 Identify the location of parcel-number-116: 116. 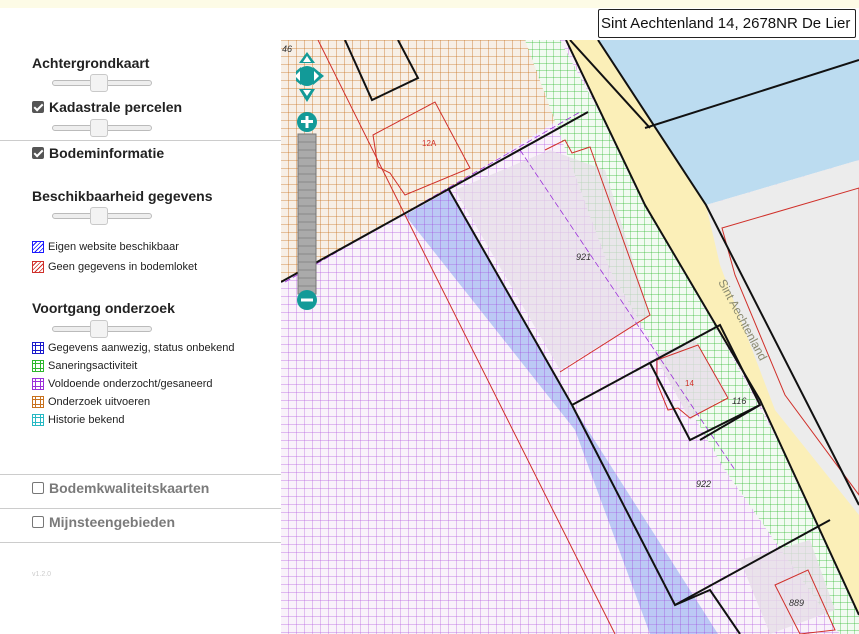
(739, 401).